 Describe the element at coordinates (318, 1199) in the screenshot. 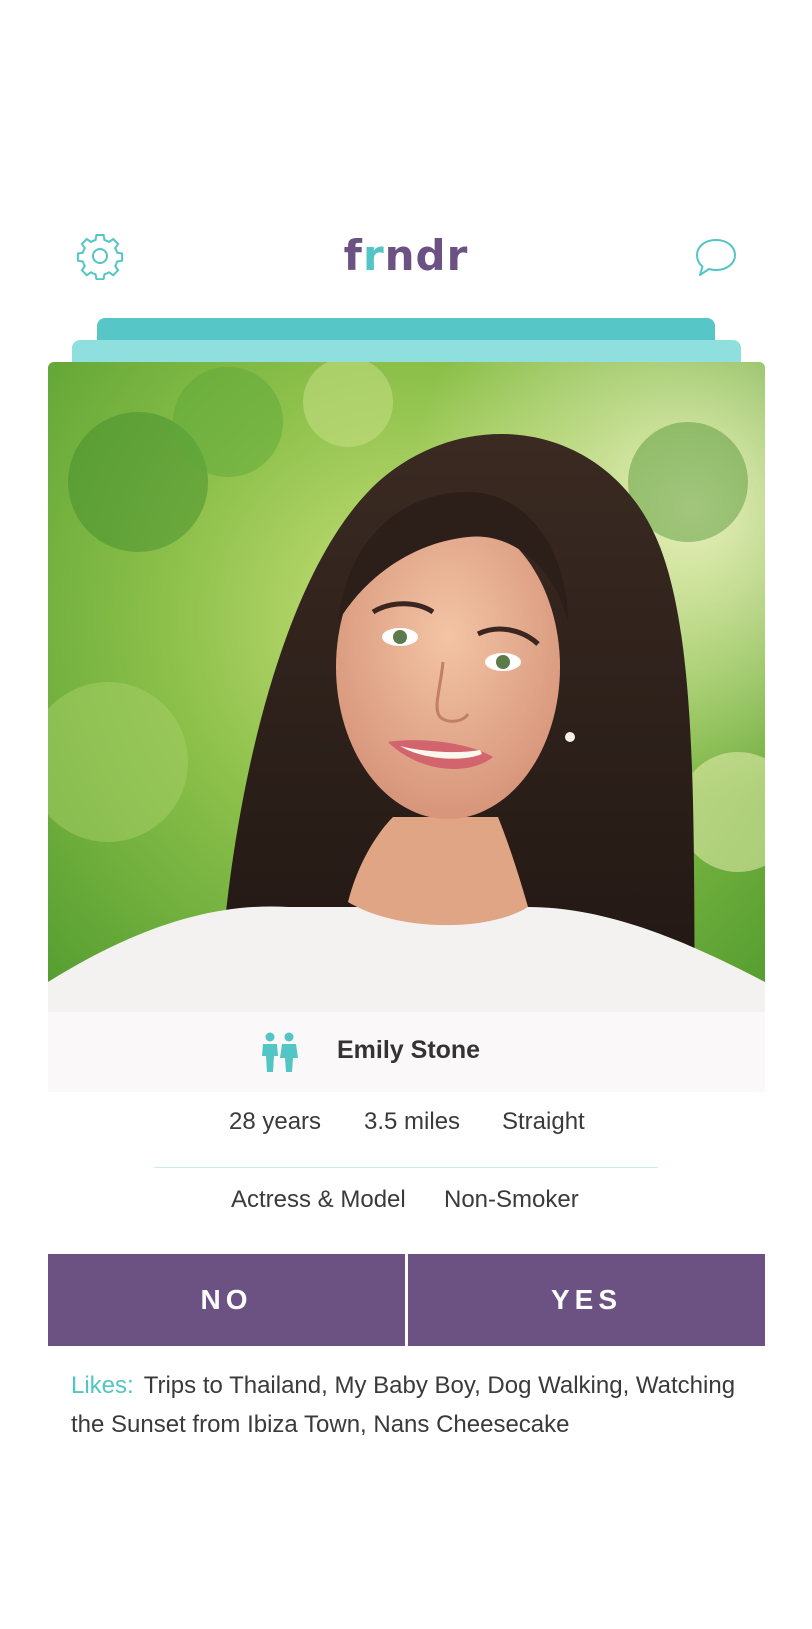

I see `occupation-value: Actress & Model` at that location.